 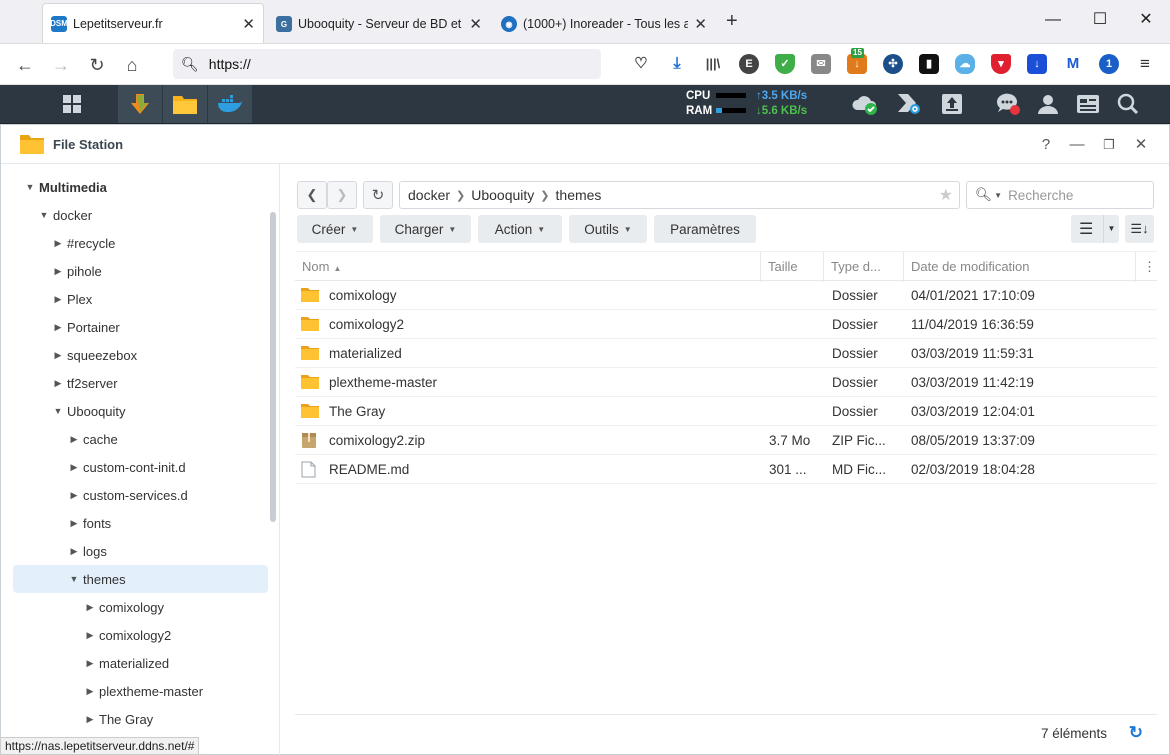 I want to click on help-button: ?, so click(x=1046, y=145).